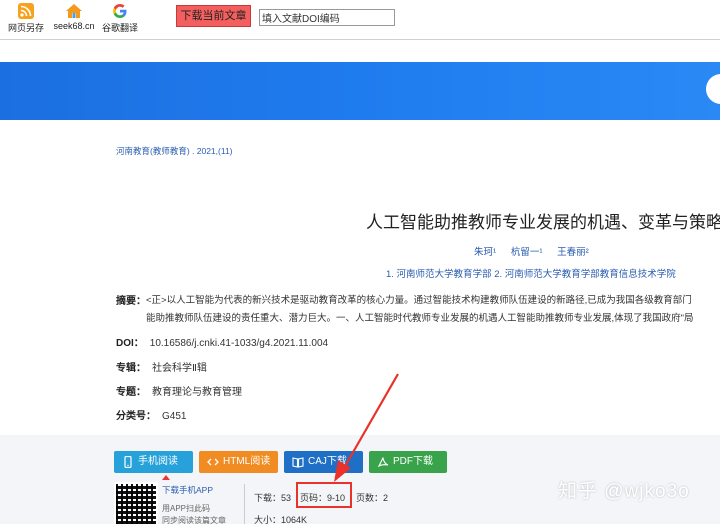  I want to click on qr-code, so click(136, 503).